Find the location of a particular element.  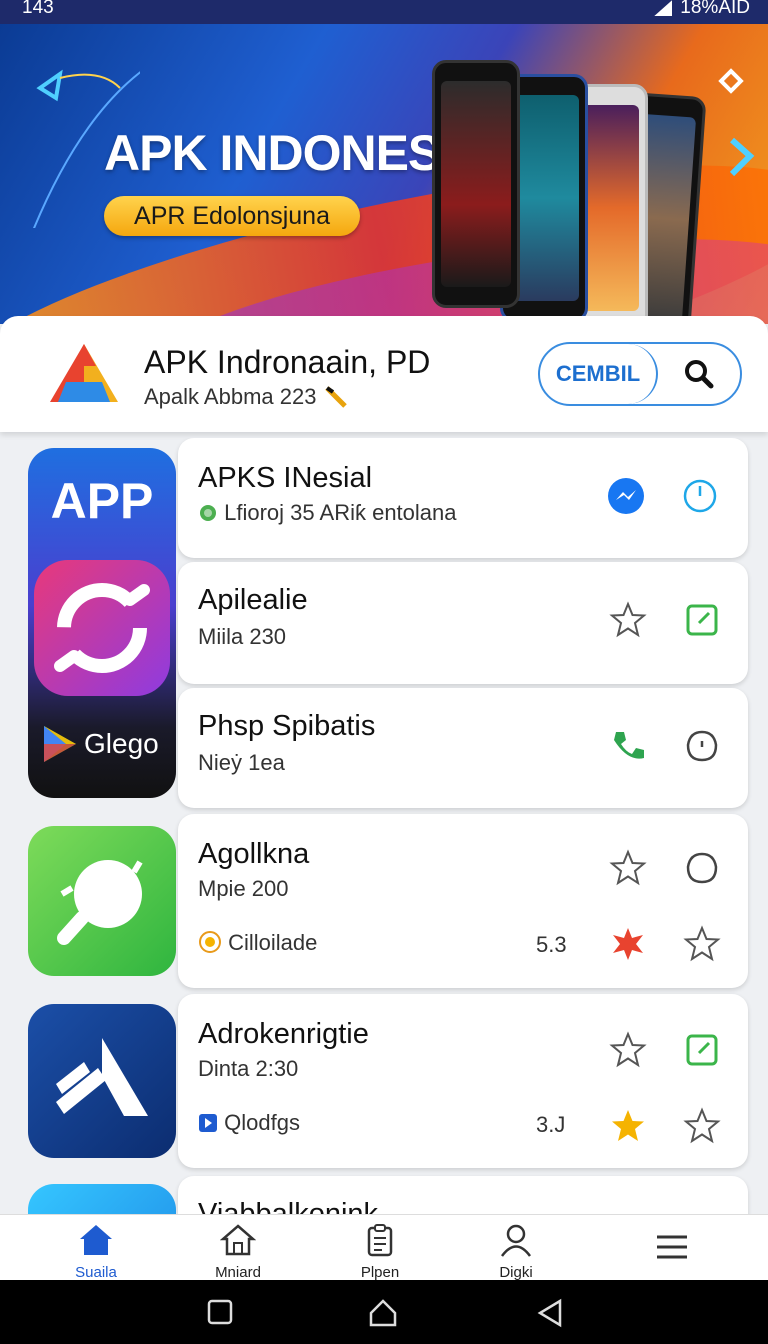

list-item: Adrokenrigtie Dinta 2:30 Qlodfgs 3.J is located at coordinates (463, 1081).